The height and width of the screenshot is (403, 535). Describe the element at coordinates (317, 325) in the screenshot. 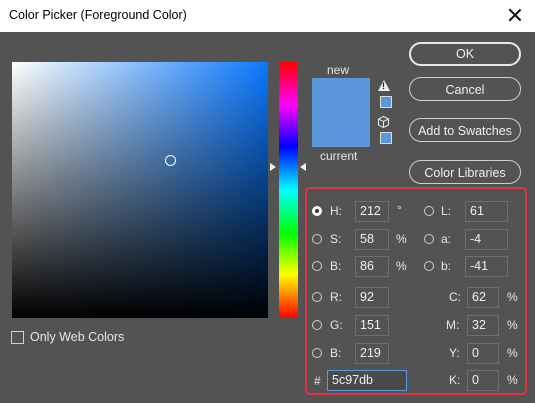

I see `green-radio` at that location.